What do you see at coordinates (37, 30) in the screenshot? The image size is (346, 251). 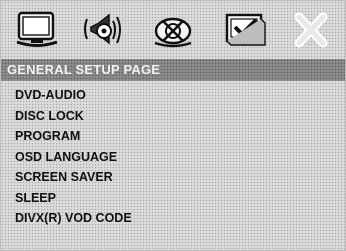 I see `general-setup-icon` at bounding box center [37, 30].